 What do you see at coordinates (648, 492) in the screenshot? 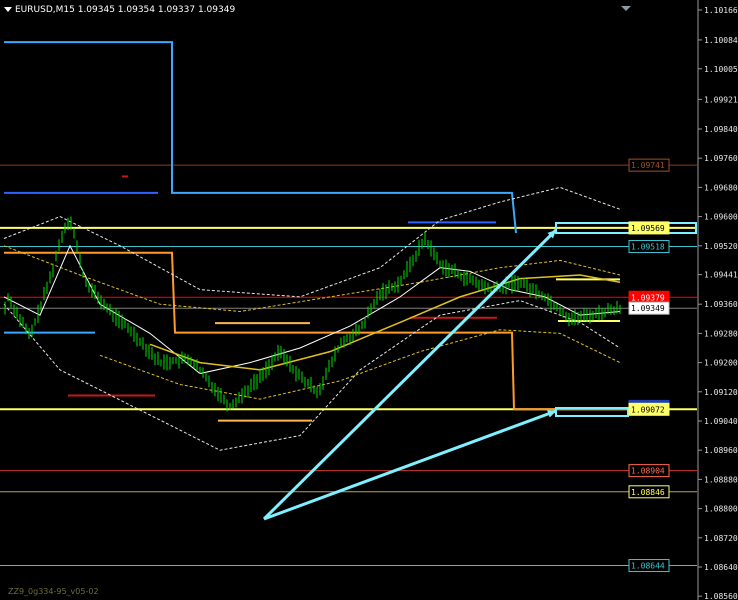
I see `price-tag-label: 1.08846` at bounding box center [648, 492].